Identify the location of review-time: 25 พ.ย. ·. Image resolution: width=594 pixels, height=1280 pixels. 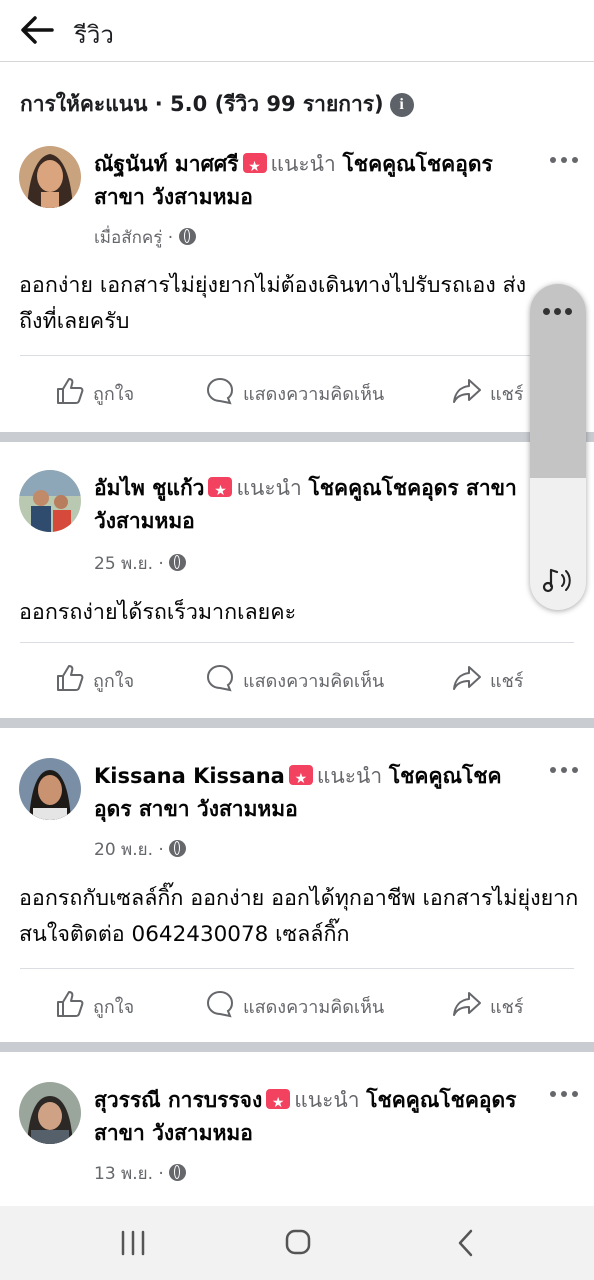
(129, 564).